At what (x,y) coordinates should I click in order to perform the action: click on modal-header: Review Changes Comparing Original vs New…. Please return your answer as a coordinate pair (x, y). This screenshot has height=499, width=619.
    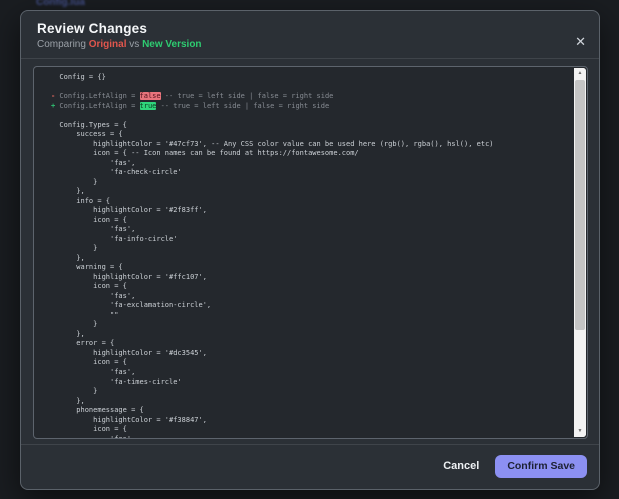
    Looking at the image, I should click on (310, 35).